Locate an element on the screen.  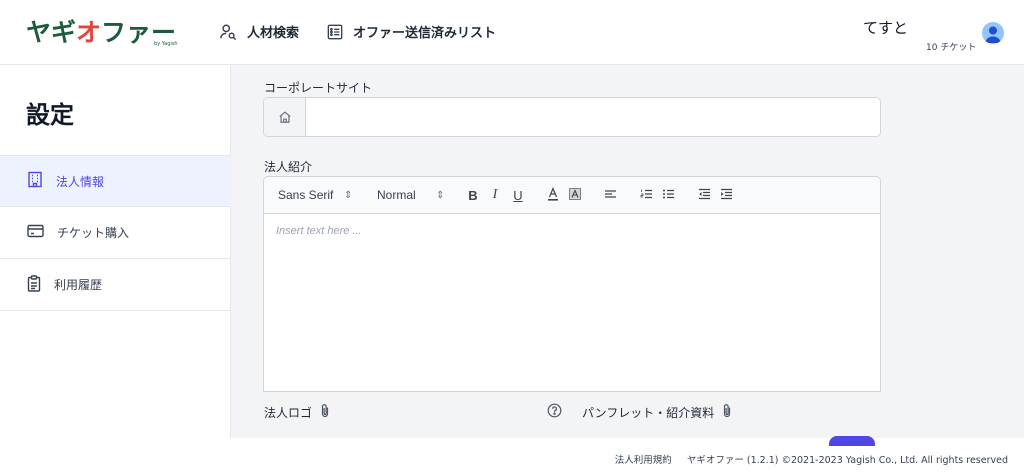
font-size-select: Normal ⇕ is located at coordinates (410, 195).